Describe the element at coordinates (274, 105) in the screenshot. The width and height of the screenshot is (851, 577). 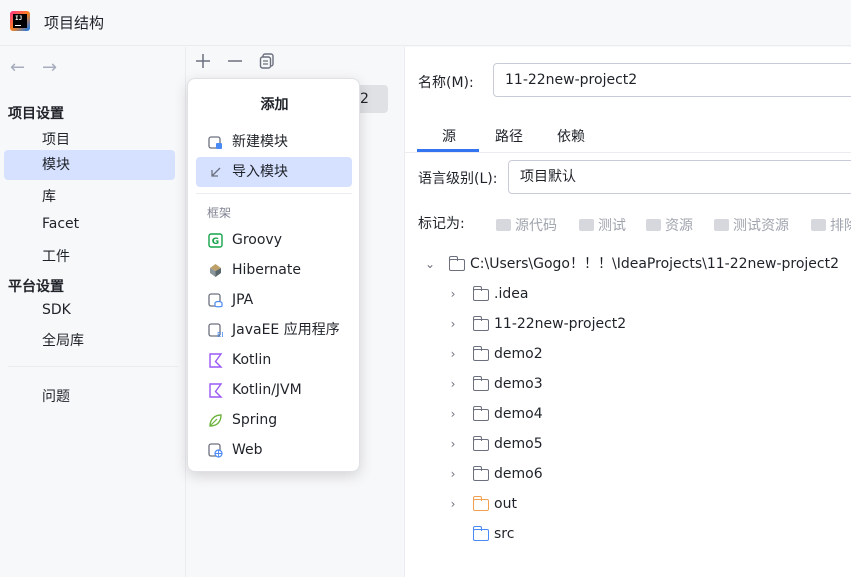
I see `popup-title: 添加` at that location.